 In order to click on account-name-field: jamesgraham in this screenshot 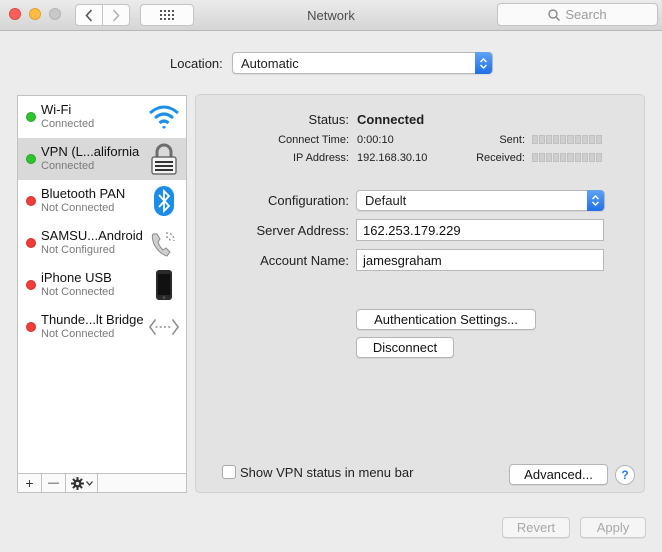, I will do `click(480, 260)`.